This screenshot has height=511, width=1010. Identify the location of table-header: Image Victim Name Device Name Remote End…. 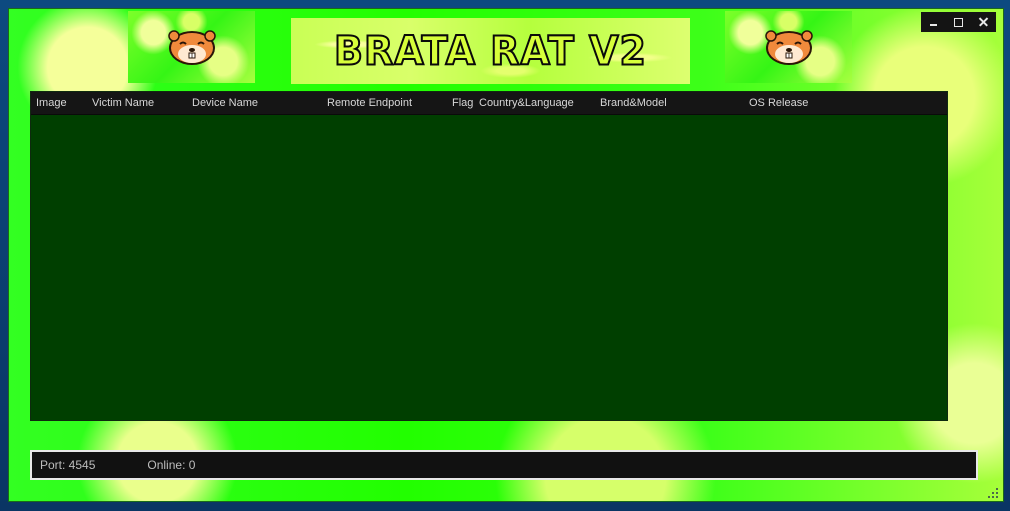
(489, 103).